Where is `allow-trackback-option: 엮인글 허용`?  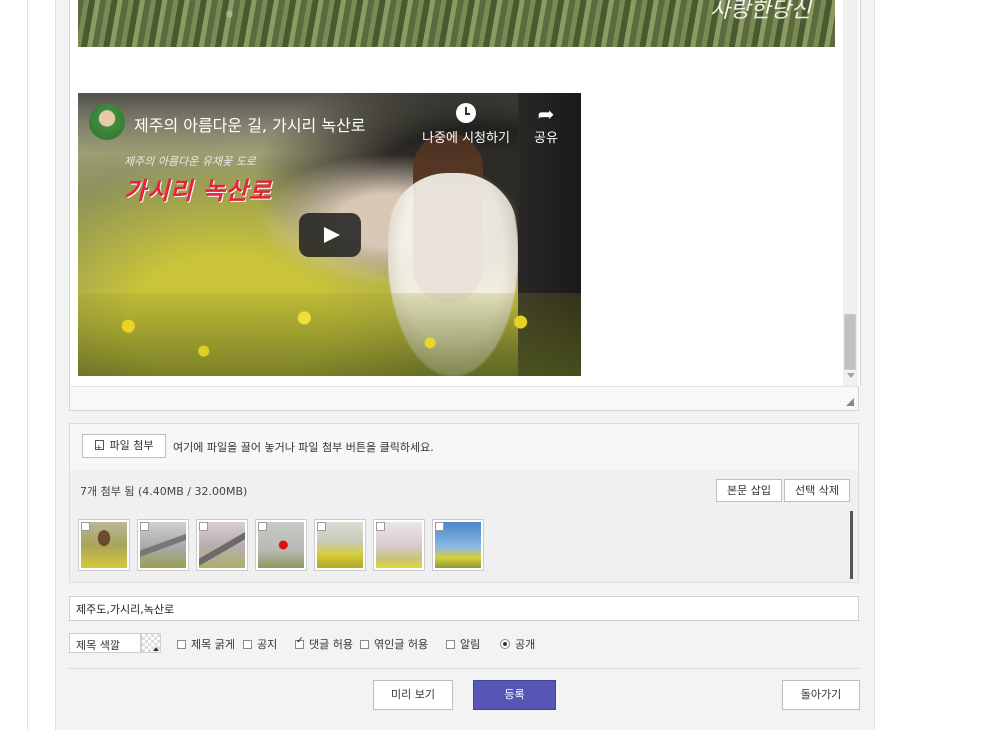 allow-trackback-option: 엮인글 허용 is located at coordinates (394, 644).